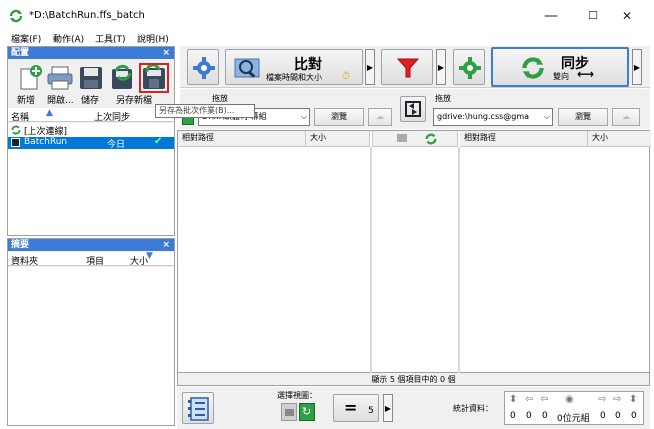 The image size is (654, 429). What do you see at coordinates (26, 38) in the screenshot?
I see `menu-file: 檔案(F)` at bounding box center [26, 38].